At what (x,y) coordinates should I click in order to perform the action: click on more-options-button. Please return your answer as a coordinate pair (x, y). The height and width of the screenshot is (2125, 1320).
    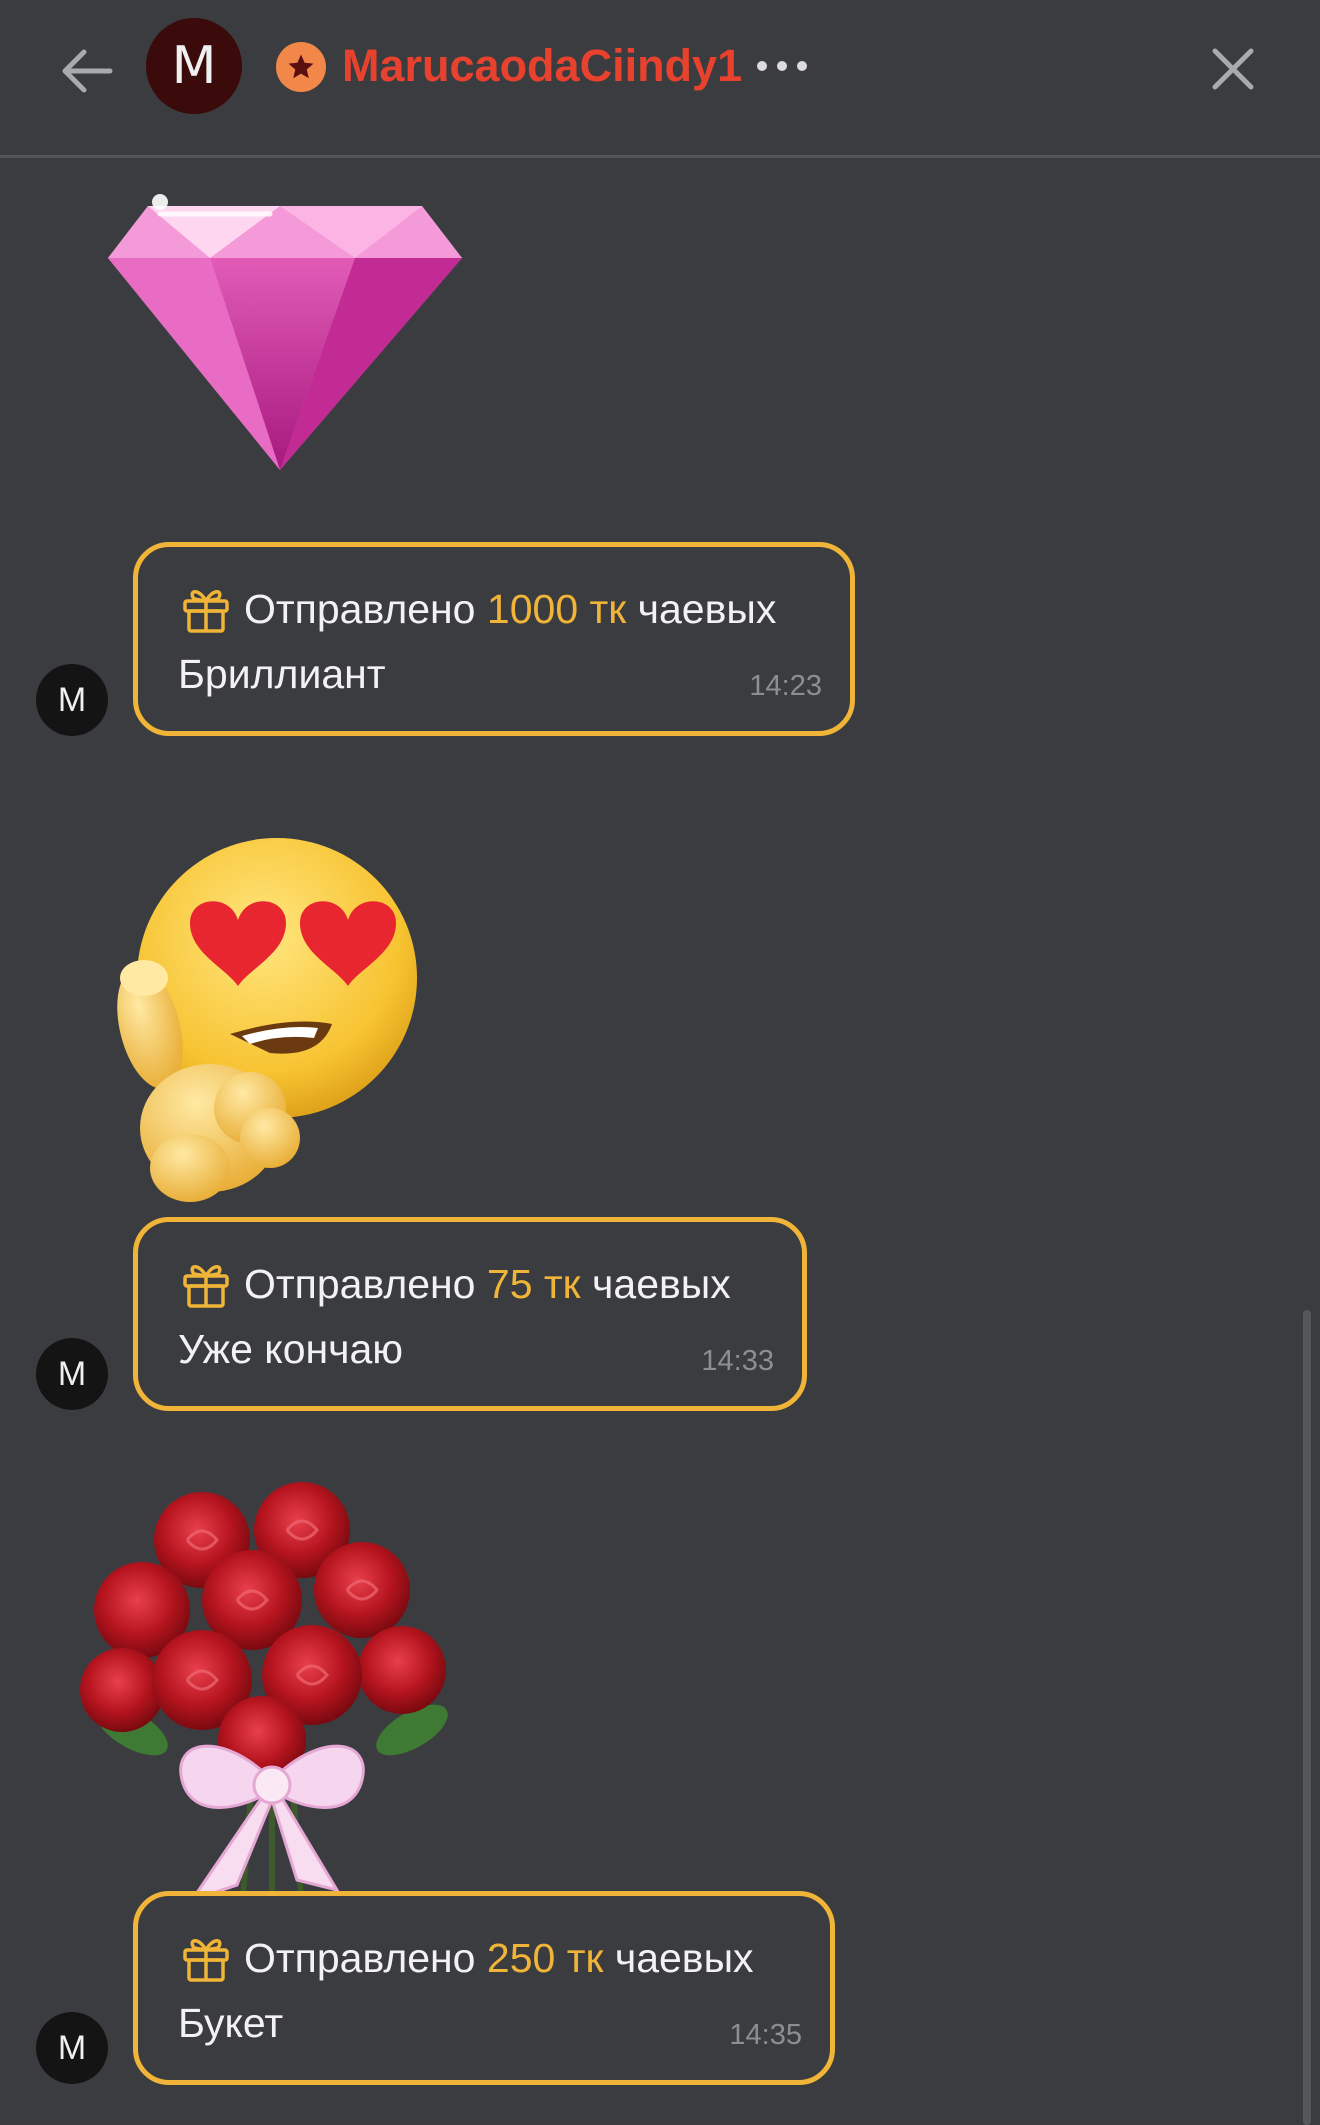
    Looking at the image, I should click on (782, 66).